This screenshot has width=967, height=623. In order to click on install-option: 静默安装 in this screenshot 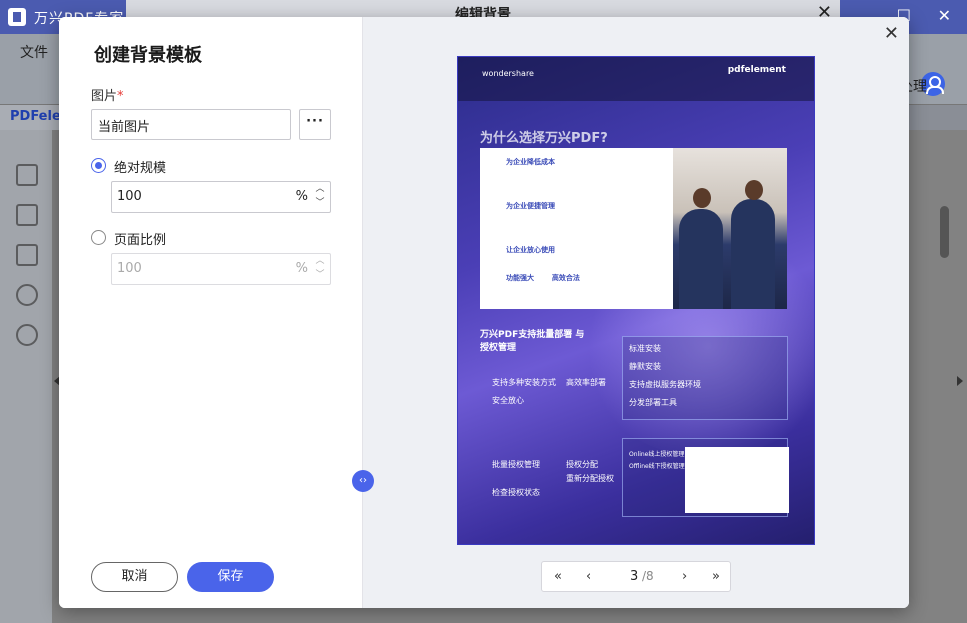, I will do `click(645, 366)`.